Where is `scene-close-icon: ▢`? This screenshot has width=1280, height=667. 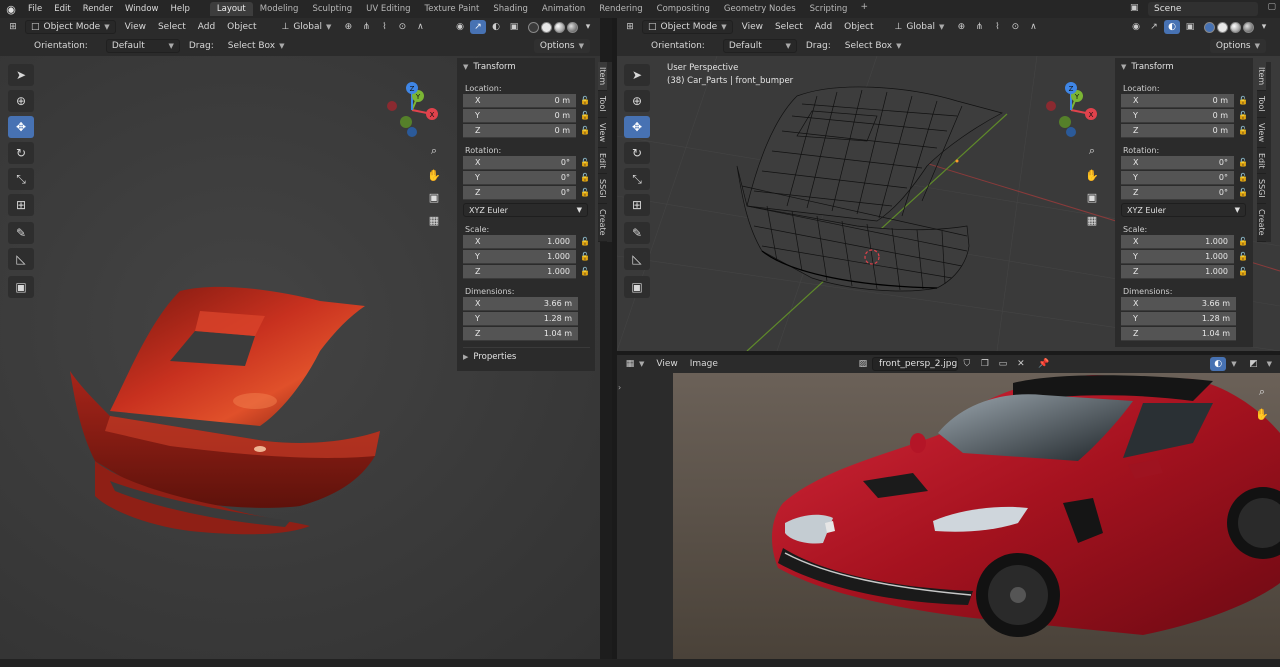 scene-close-icon: ▢ is located at coordinates (1271, 7).